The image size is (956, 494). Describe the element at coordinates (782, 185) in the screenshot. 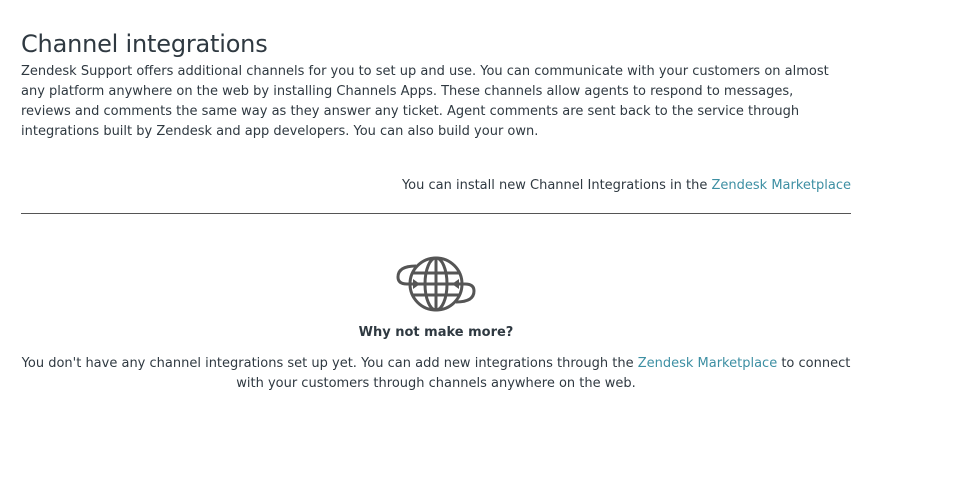

I see `zendesk-marketplace-link: Zendesk Marketplace` at that location.